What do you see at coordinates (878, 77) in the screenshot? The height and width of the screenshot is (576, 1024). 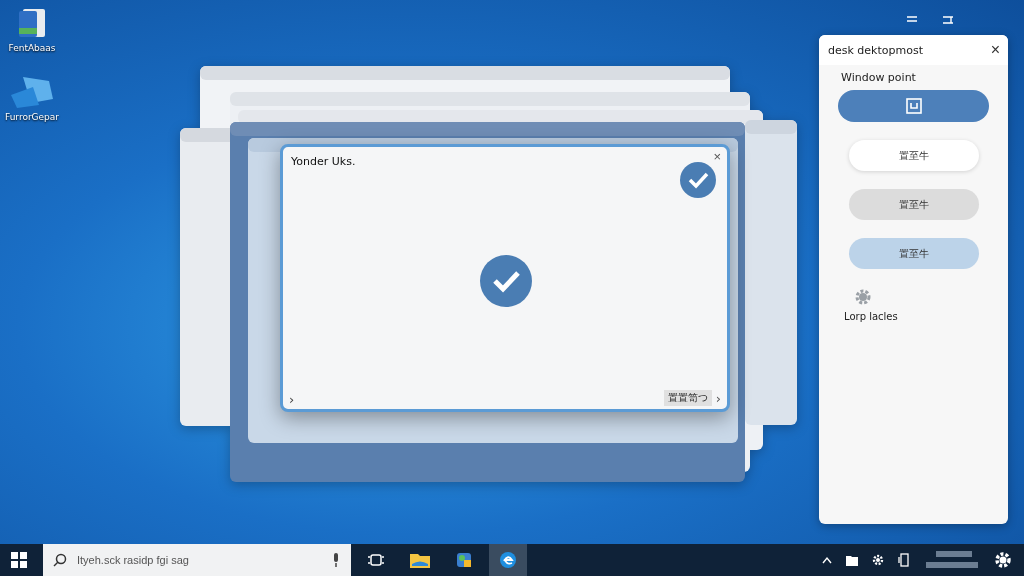 I see `section-heading: Window point` at bounding box center [878, 77].